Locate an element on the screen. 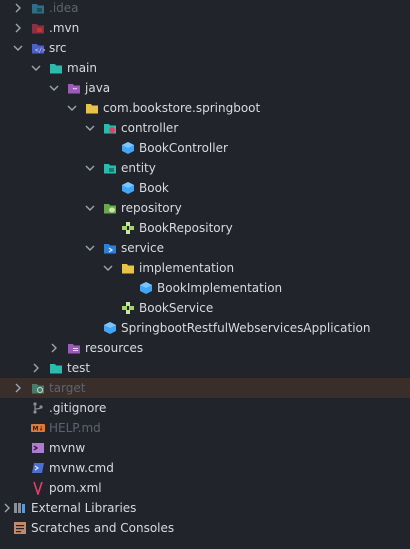 The height and width of the screenshot is (549, 410). tree-item-label: entity is located at coordinates (138, 168).